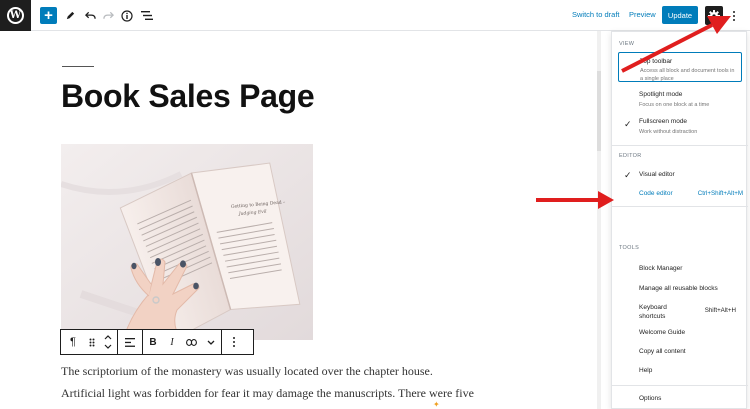 This screenshot has height=409, width=750. I want to click on annotation-arrows, so click(633, 112).